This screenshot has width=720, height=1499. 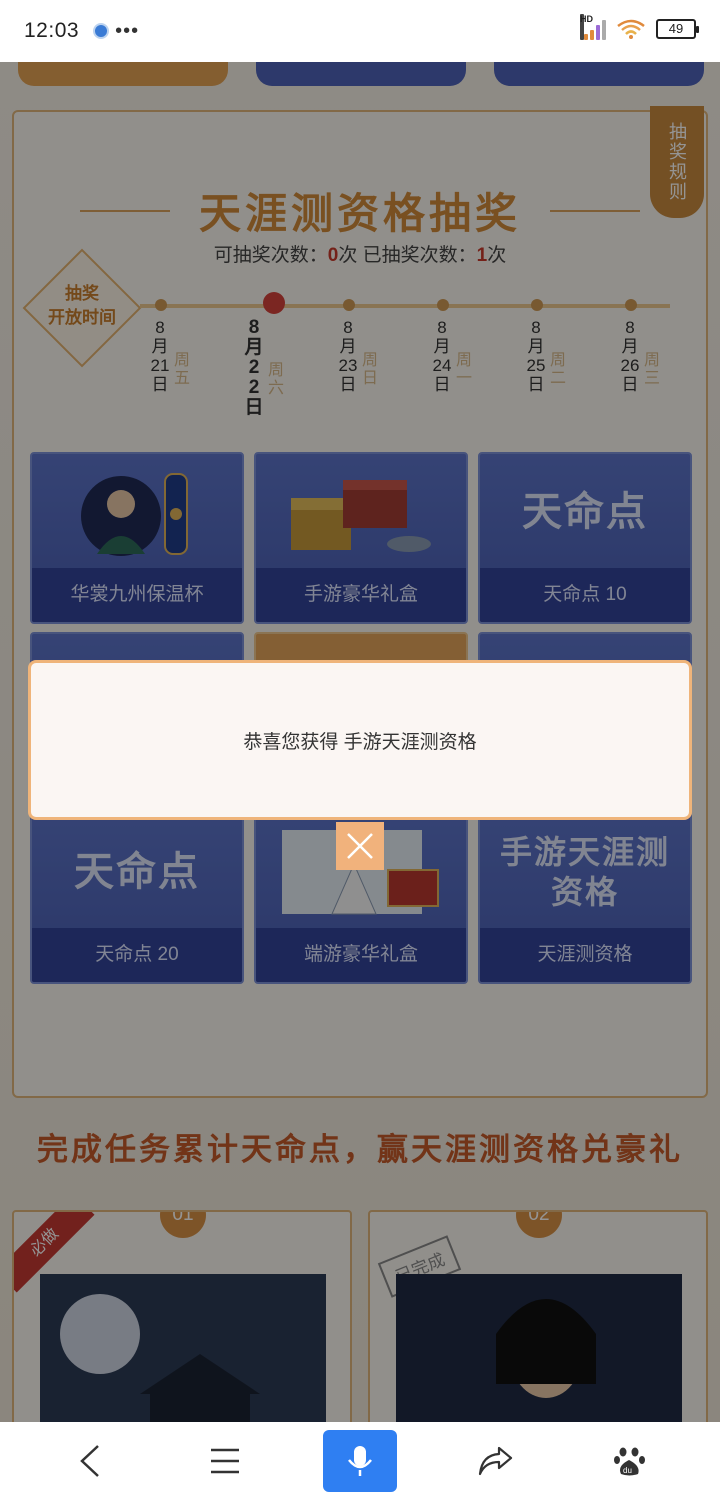 I want to click on back-button, so click(x=90, y=1461).